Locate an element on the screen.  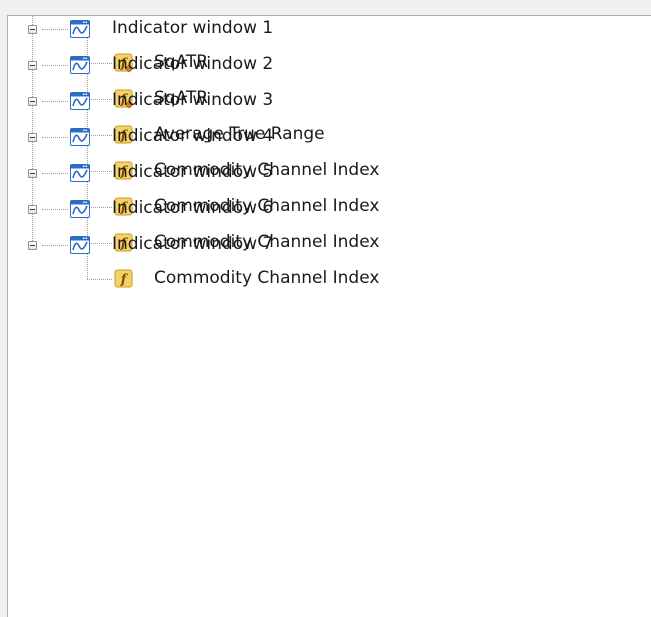
function-icon: f is located at coordinates (124, 281).